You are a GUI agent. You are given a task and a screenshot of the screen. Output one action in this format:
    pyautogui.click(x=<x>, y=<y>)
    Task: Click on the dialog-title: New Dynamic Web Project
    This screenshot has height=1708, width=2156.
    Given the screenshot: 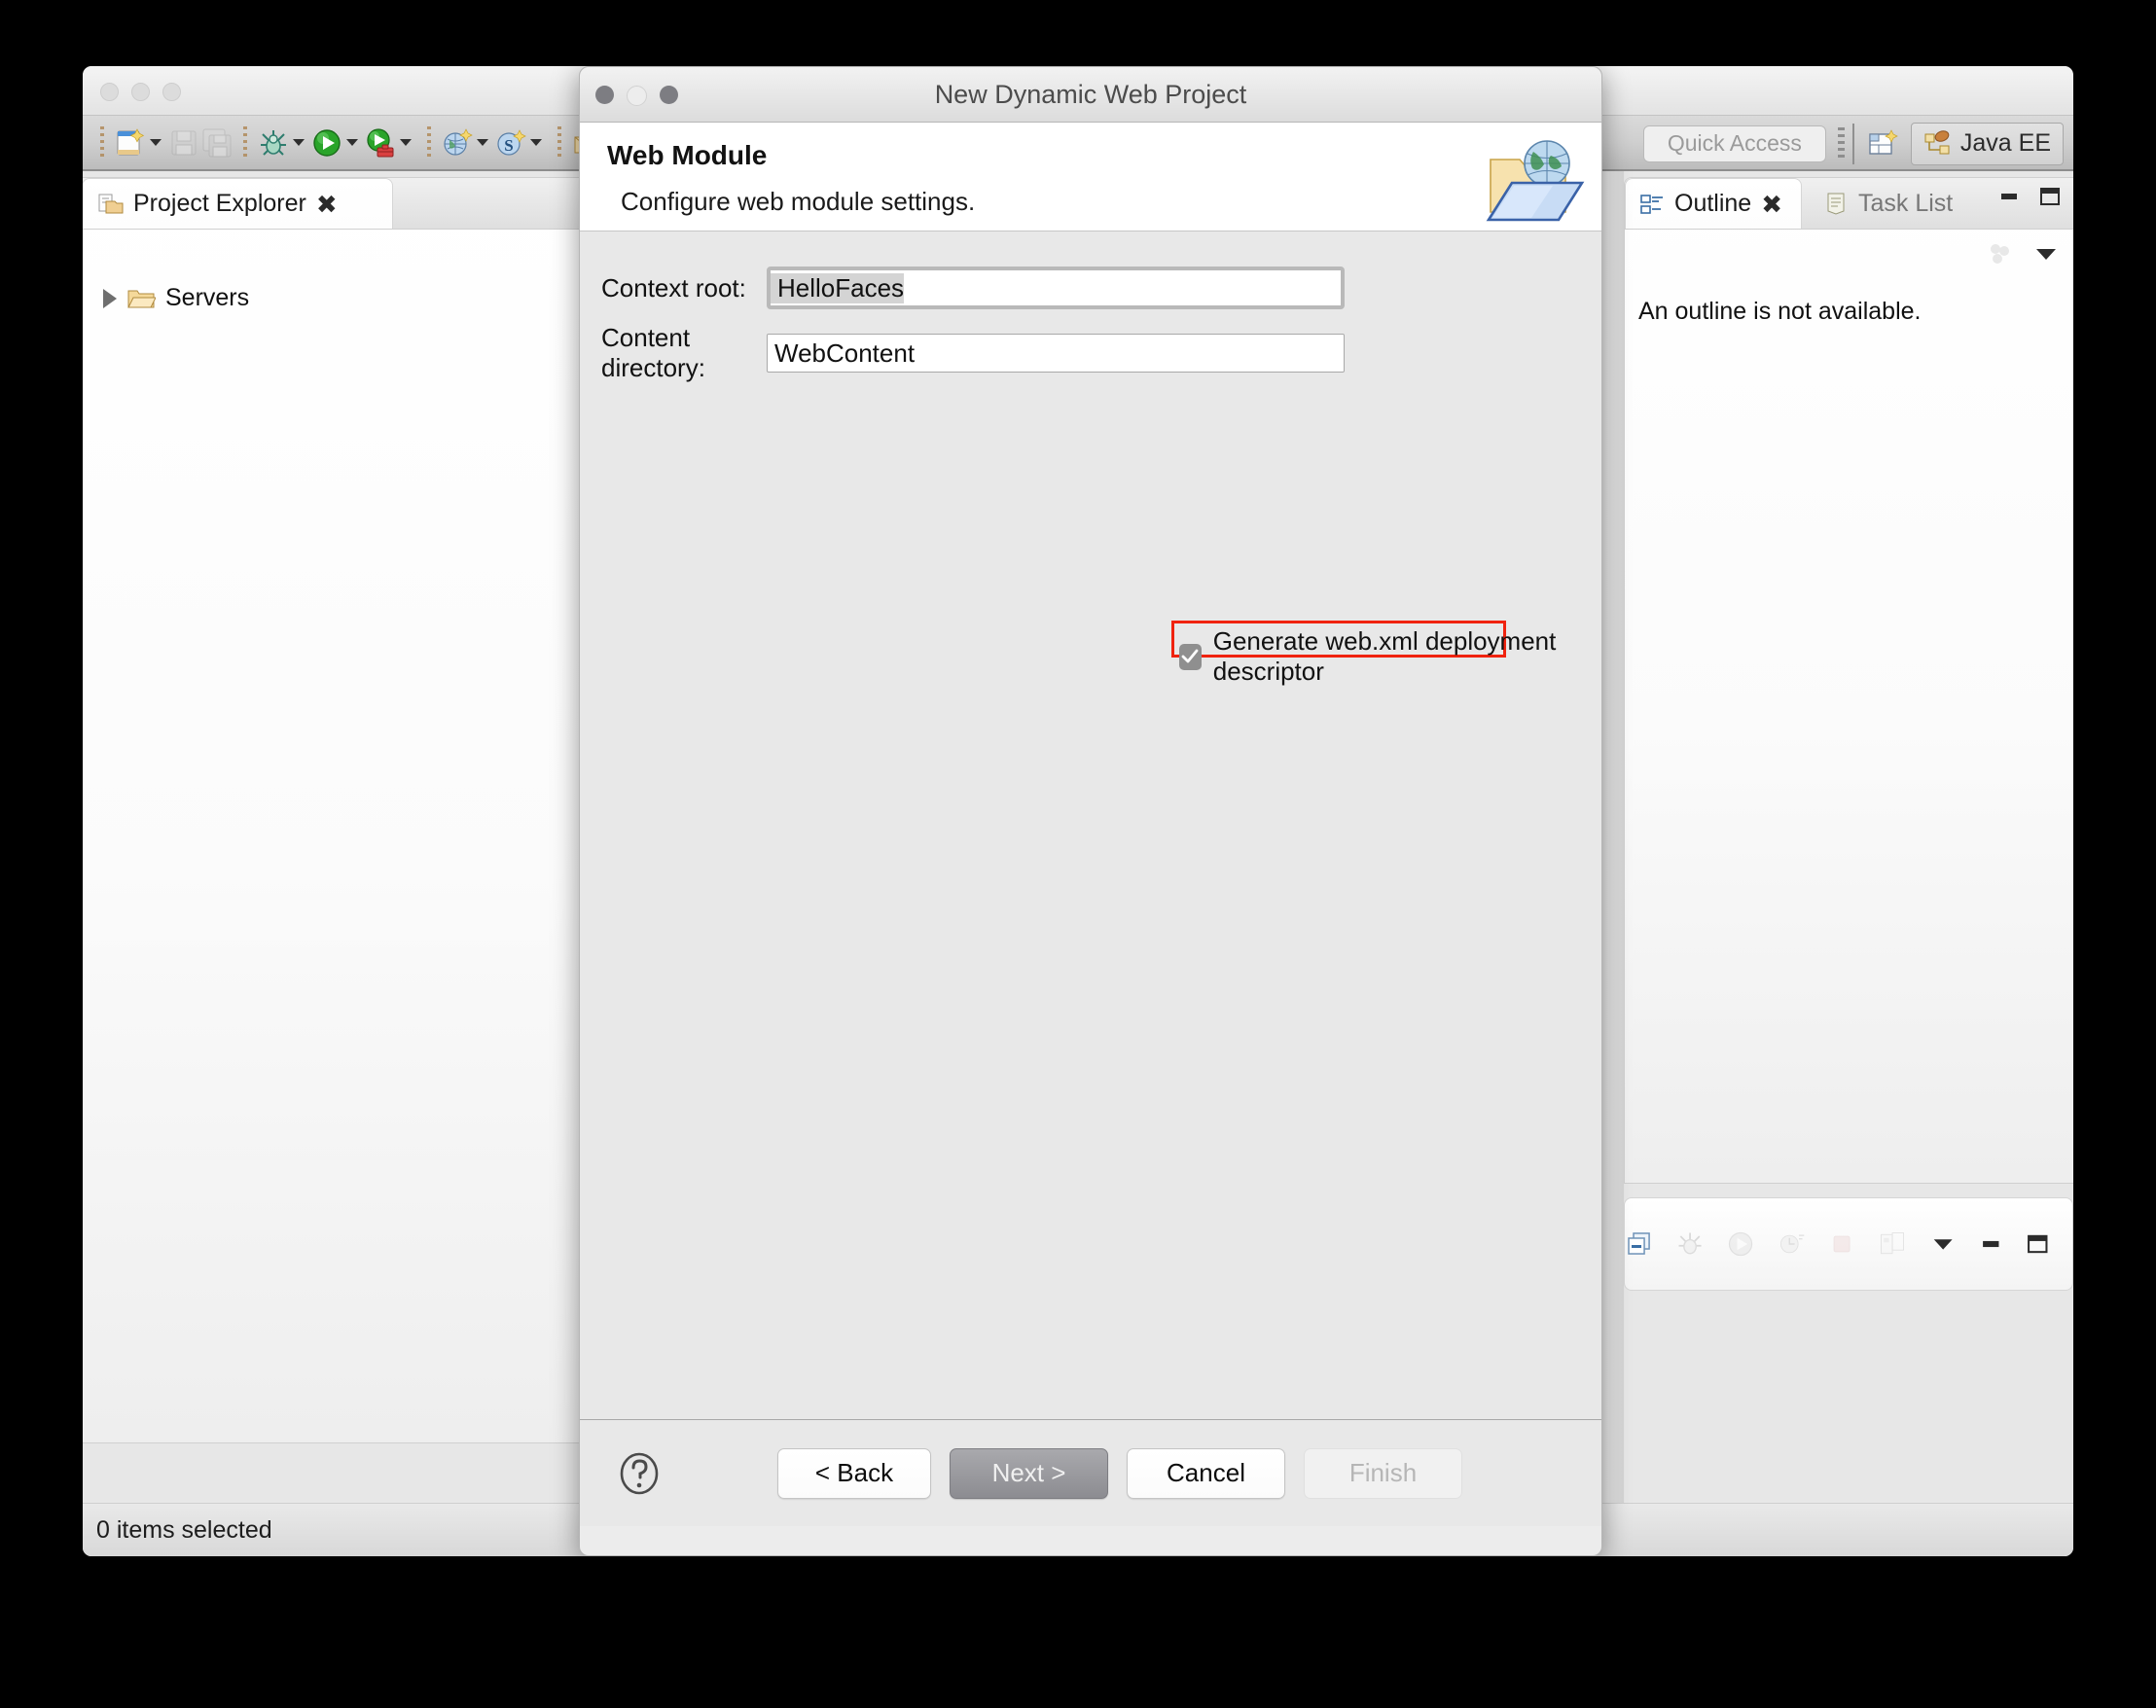 What is the action you would take?
    pyautogui.click(x=1090, y=94)
    